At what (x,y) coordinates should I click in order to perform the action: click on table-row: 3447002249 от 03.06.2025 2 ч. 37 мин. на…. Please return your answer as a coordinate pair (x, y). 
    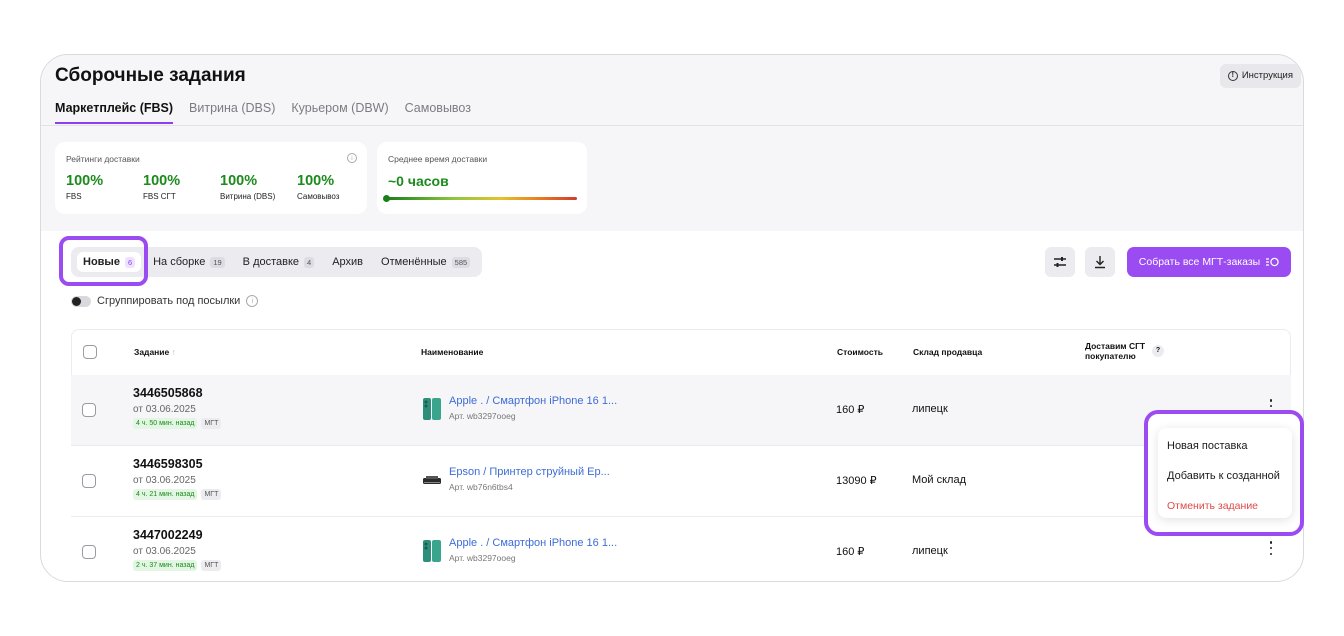
    Looking at the image, I should click on (681, 549).